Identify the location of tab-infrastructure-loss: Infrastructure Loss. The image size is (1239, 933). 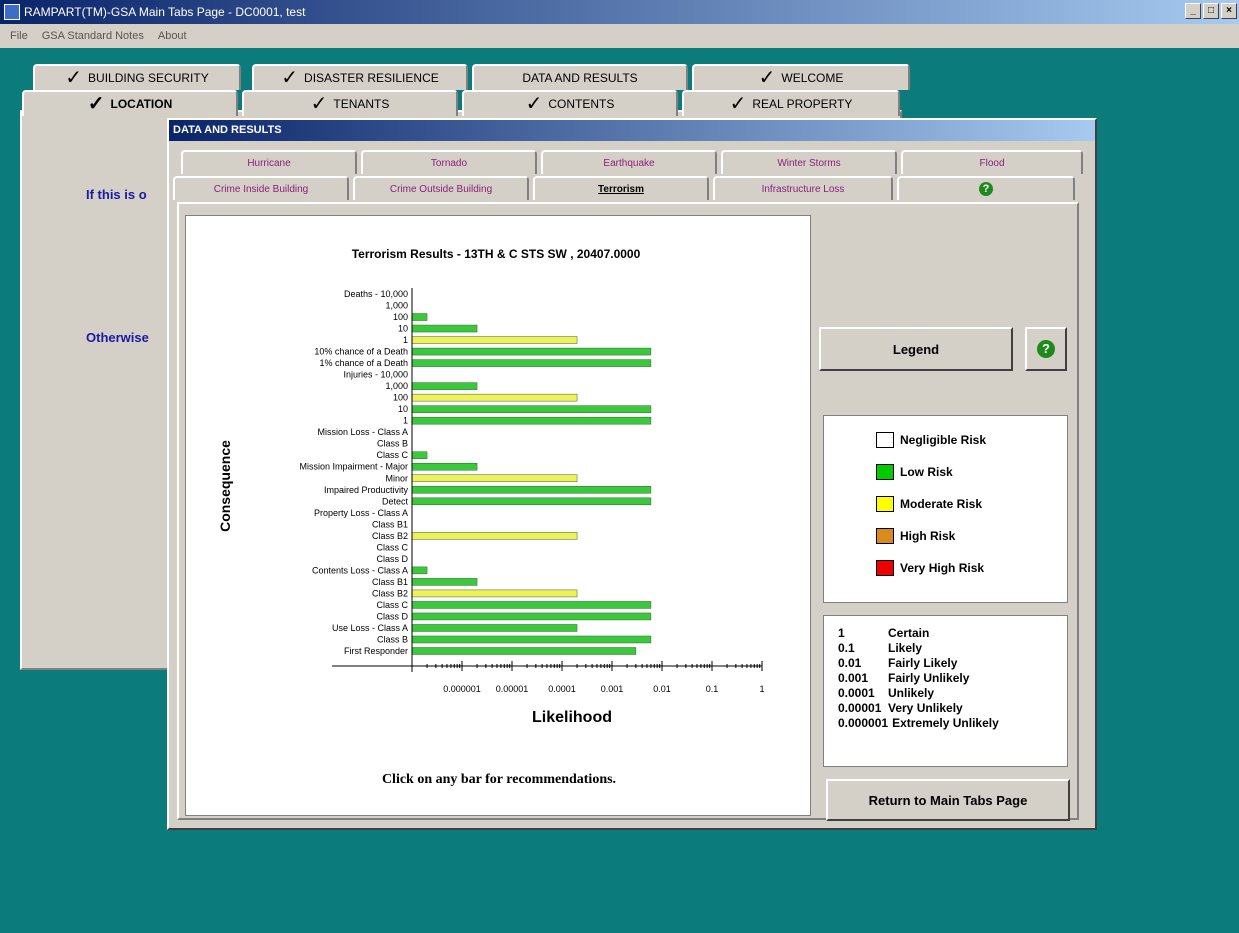
(803, 188).